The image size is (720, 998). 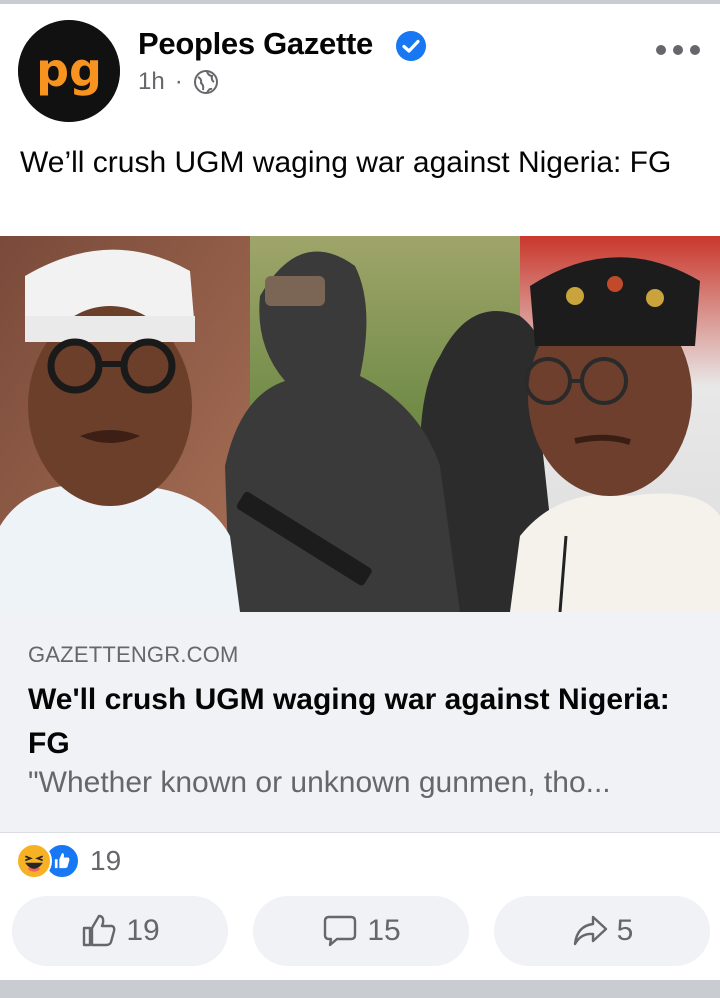 I want to click on reactions-summary: 19, so click(x=68, y=861).